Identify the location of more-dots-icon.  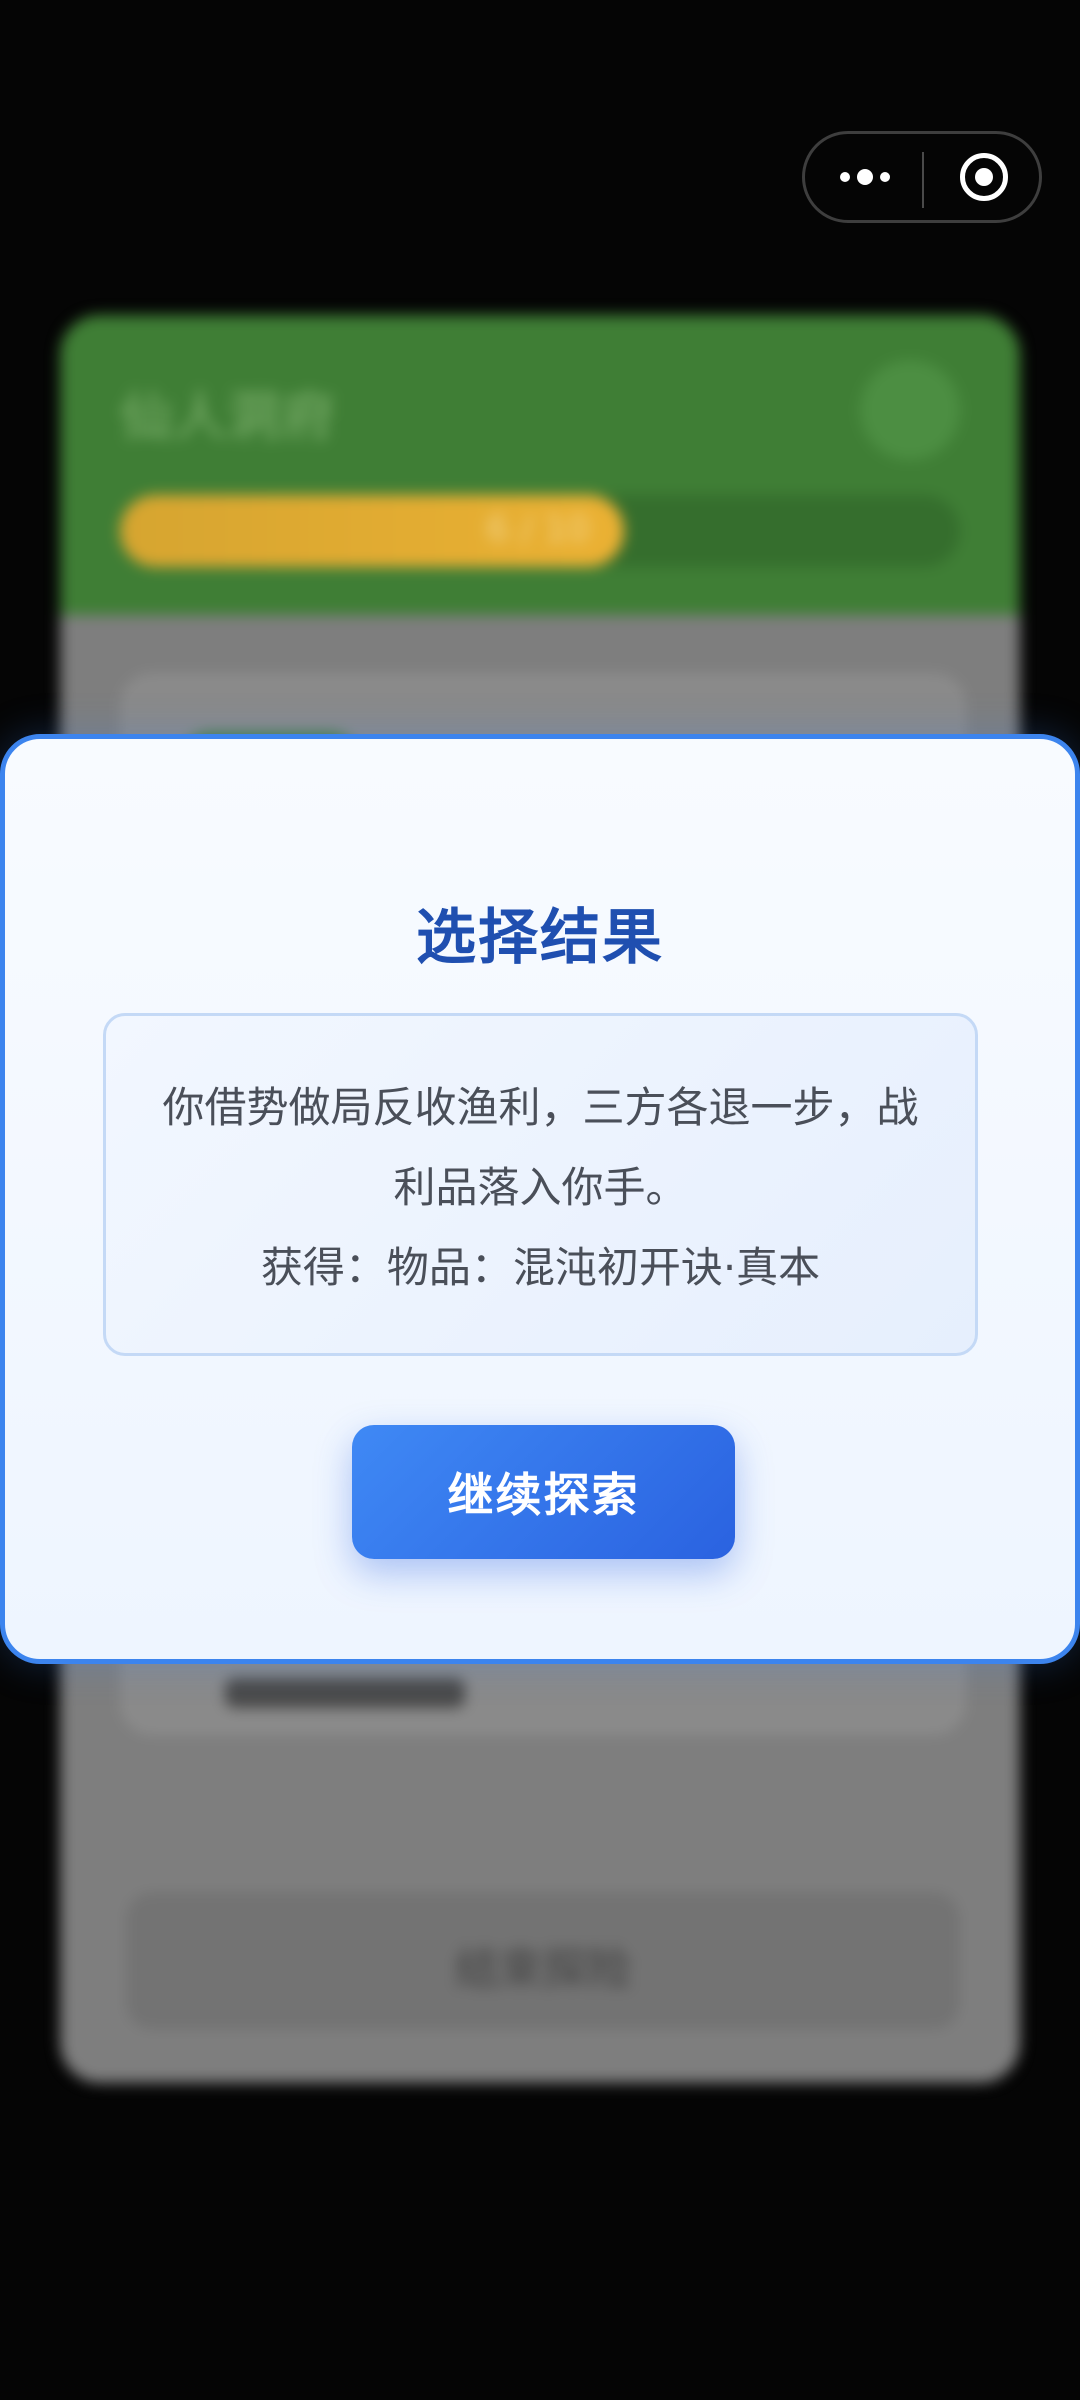
(865, 177).